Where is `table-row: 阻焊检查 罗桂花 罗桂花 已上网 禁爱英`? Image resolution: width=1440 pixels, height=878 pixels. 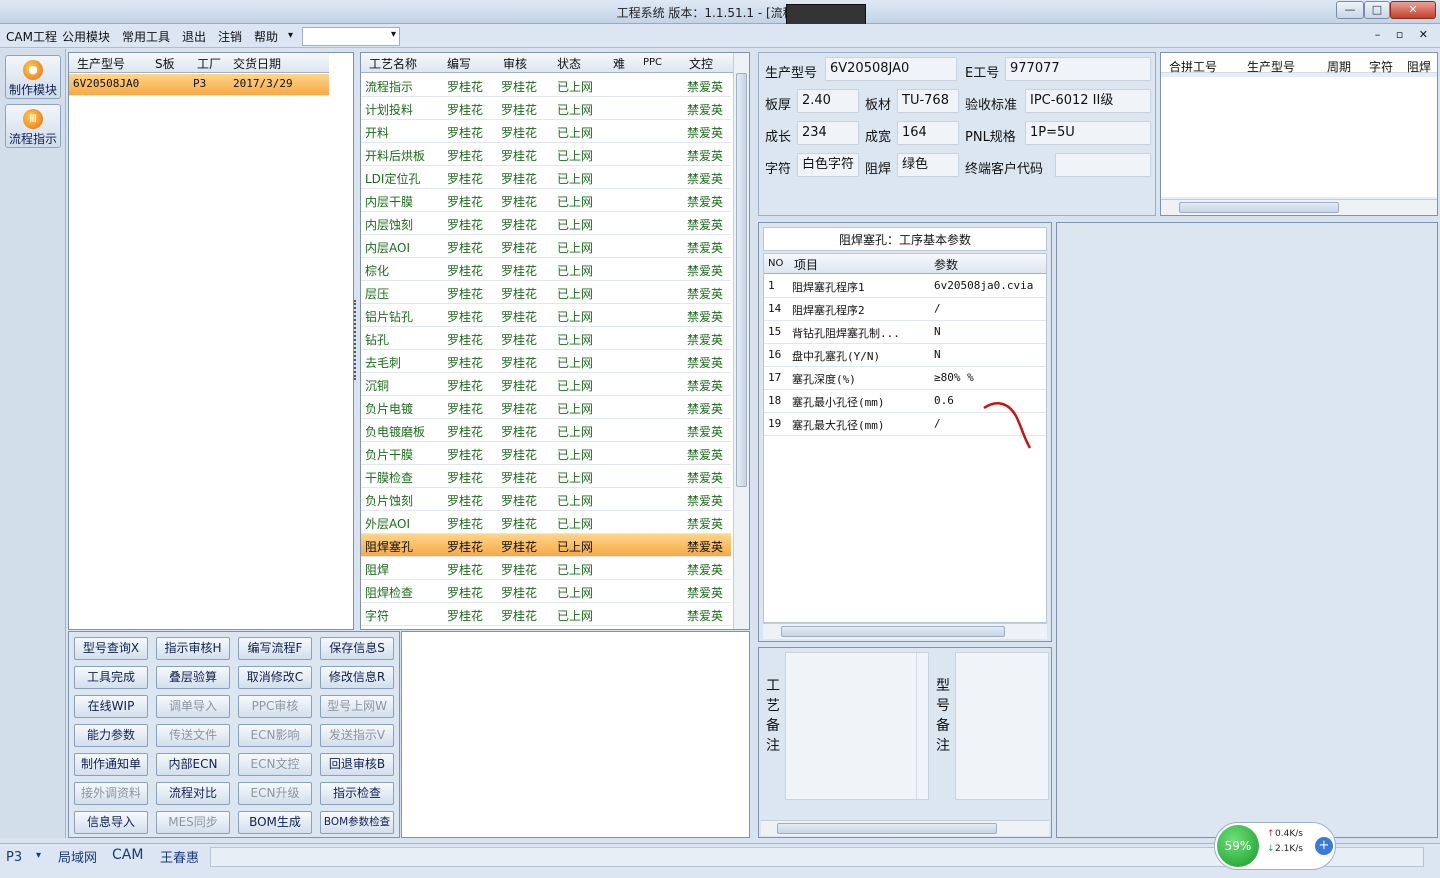
table-row: 阻焊检查 罗桂花 罗桂花 已上网 禁爱英 is located at coordinates (546, 591).